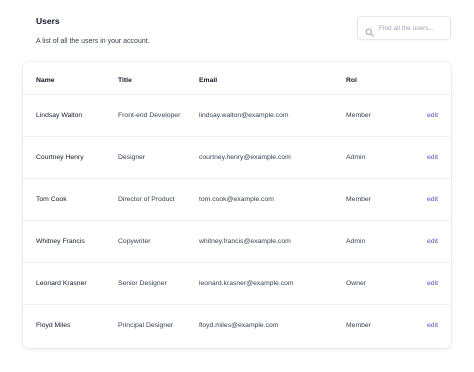 This screenshot has height=372, width=474. I want to click on cell-role: Owner, so click(356, 283).